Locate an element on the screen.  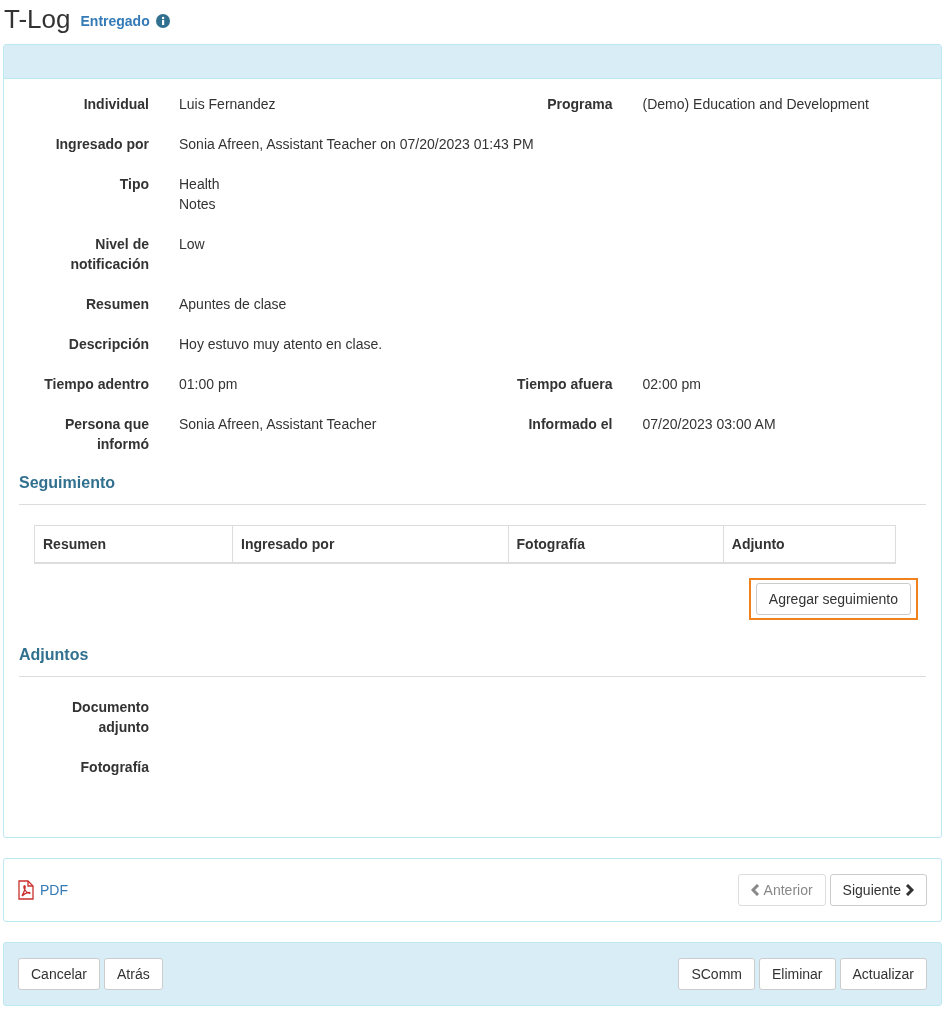
pdf-file-icon is located at coordinates (26, 890).